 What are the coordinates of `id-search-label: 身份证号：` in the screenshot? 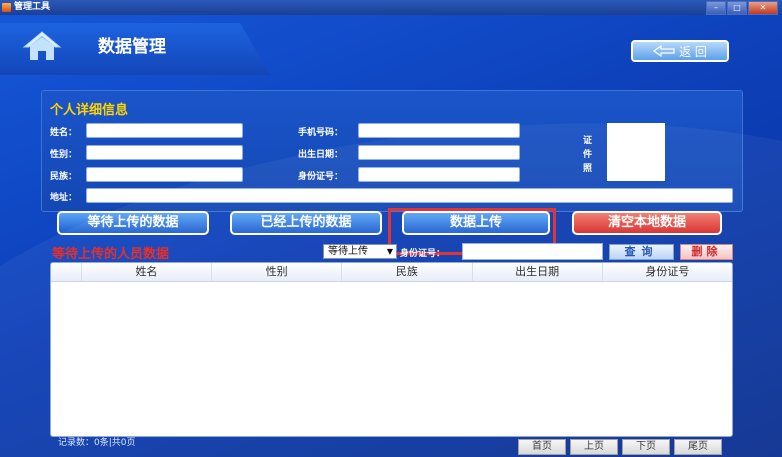 It's located at (423, 254).